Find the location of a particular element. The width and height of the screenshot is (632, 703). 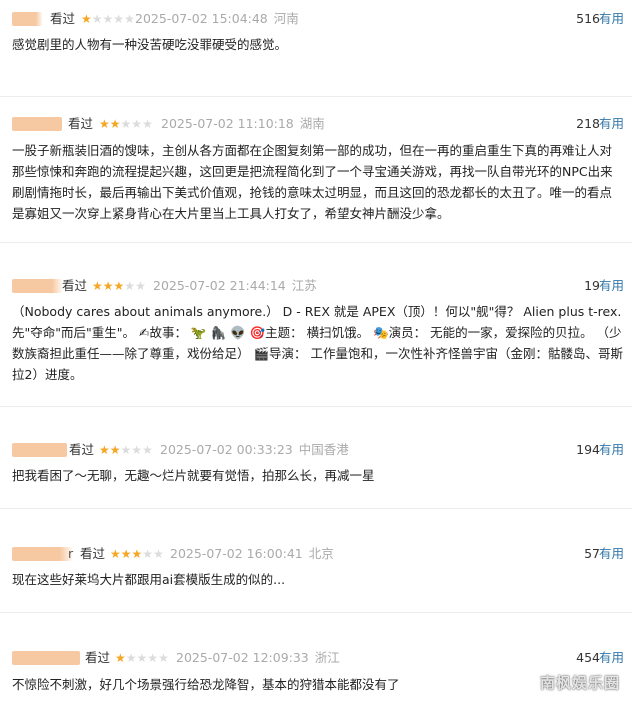

comment-location: 浙江 is located at coordinates (327, 657).